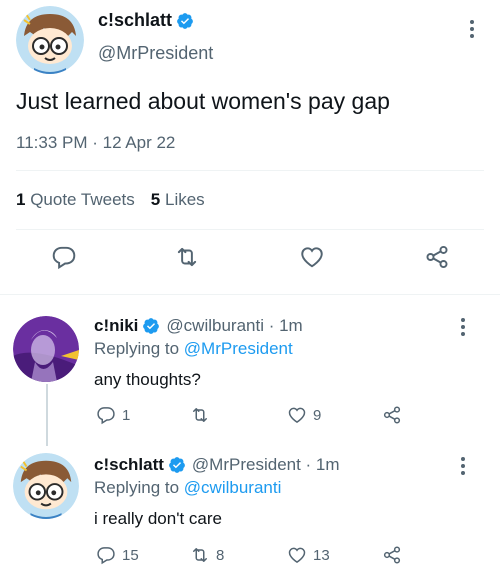  Describe the element at coordinates (234, 326) in the screenshot. I see `reply-handle-time: @cwilburanti · 1m` at that location.